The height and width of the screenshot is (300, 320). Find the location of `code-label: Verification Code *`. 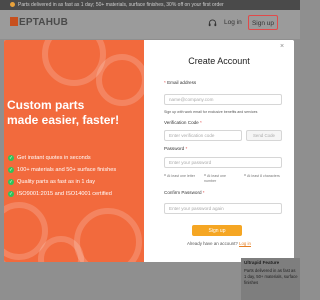

code-label: Verification Code * is located at coordinates (183, 122).